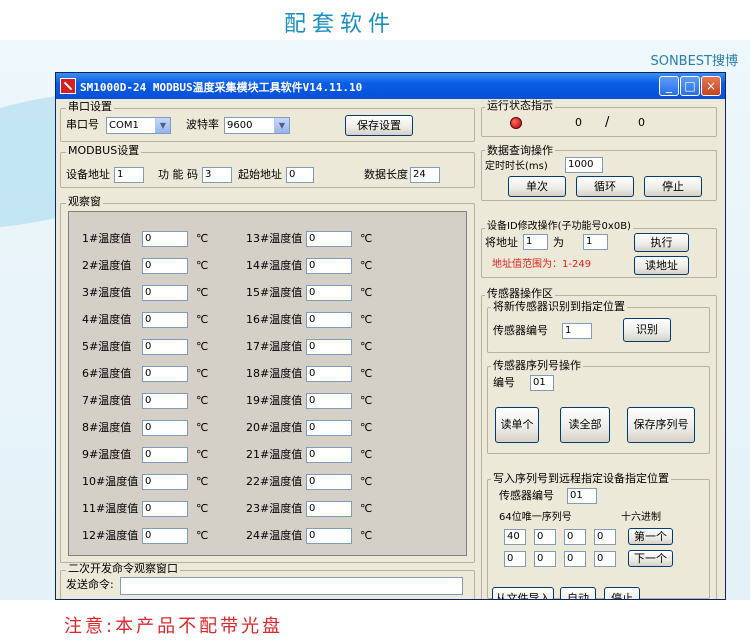 The width and height of the screenshot is (750, 642). Describe the element at coordinates (425, 175) in the screenshot. I see `data-length-input: 24` at that location.